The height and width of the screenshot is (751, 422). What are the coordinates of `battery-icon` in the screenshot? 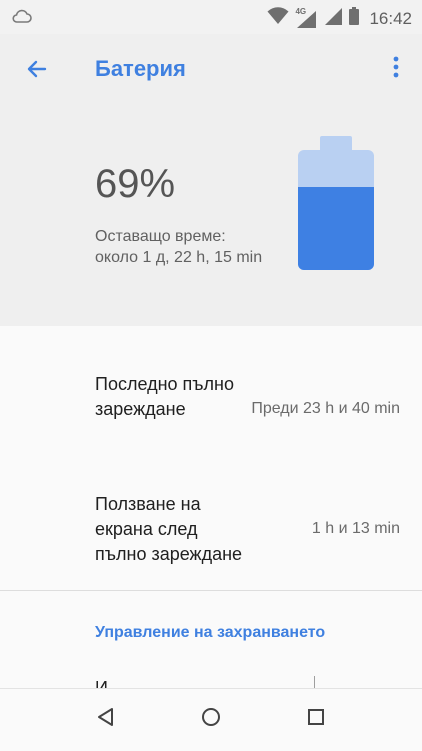 It's located at (354, 18).